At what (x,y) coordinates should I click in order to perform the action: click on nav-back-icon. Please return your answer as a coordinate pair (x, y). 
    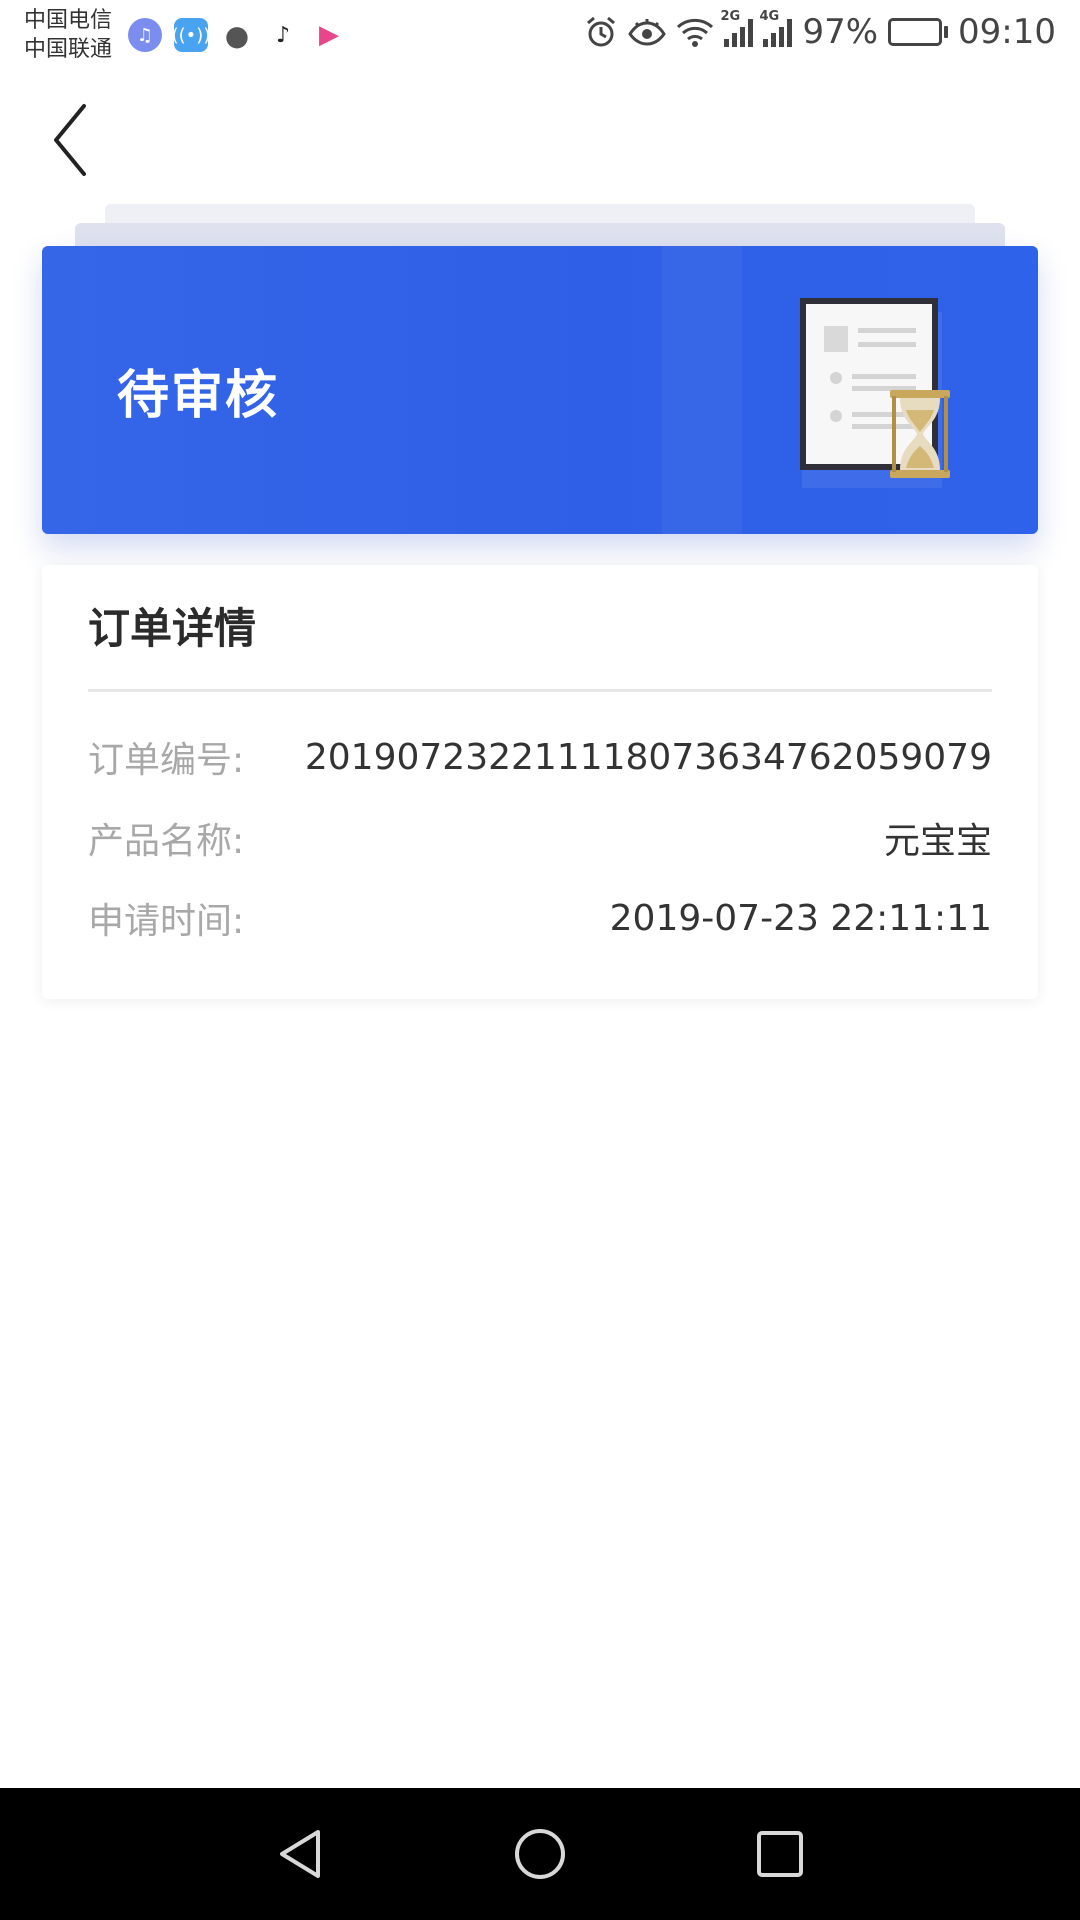
    Looking at the image, I should click on (300, 1854).